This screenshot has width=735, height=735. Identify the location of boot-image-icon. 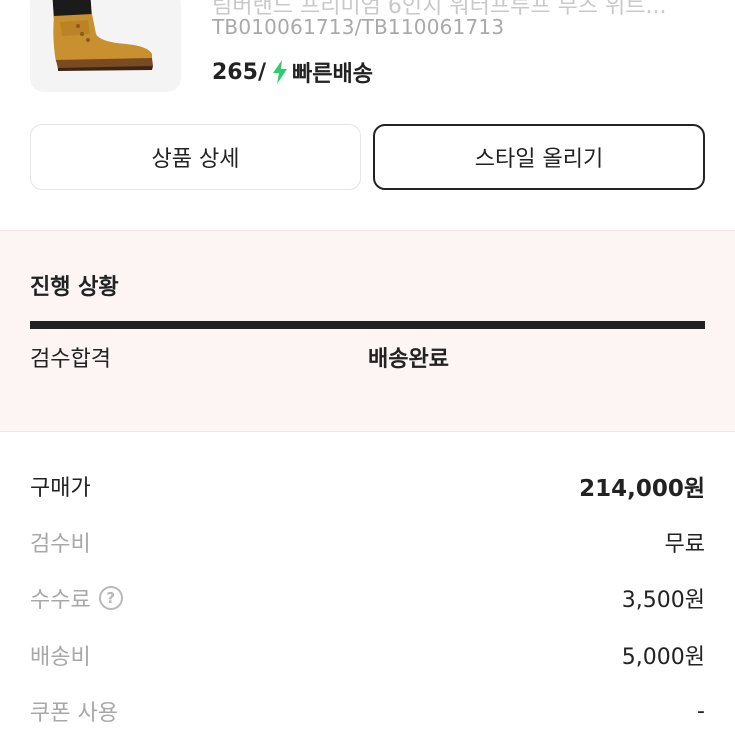
(102, 35).